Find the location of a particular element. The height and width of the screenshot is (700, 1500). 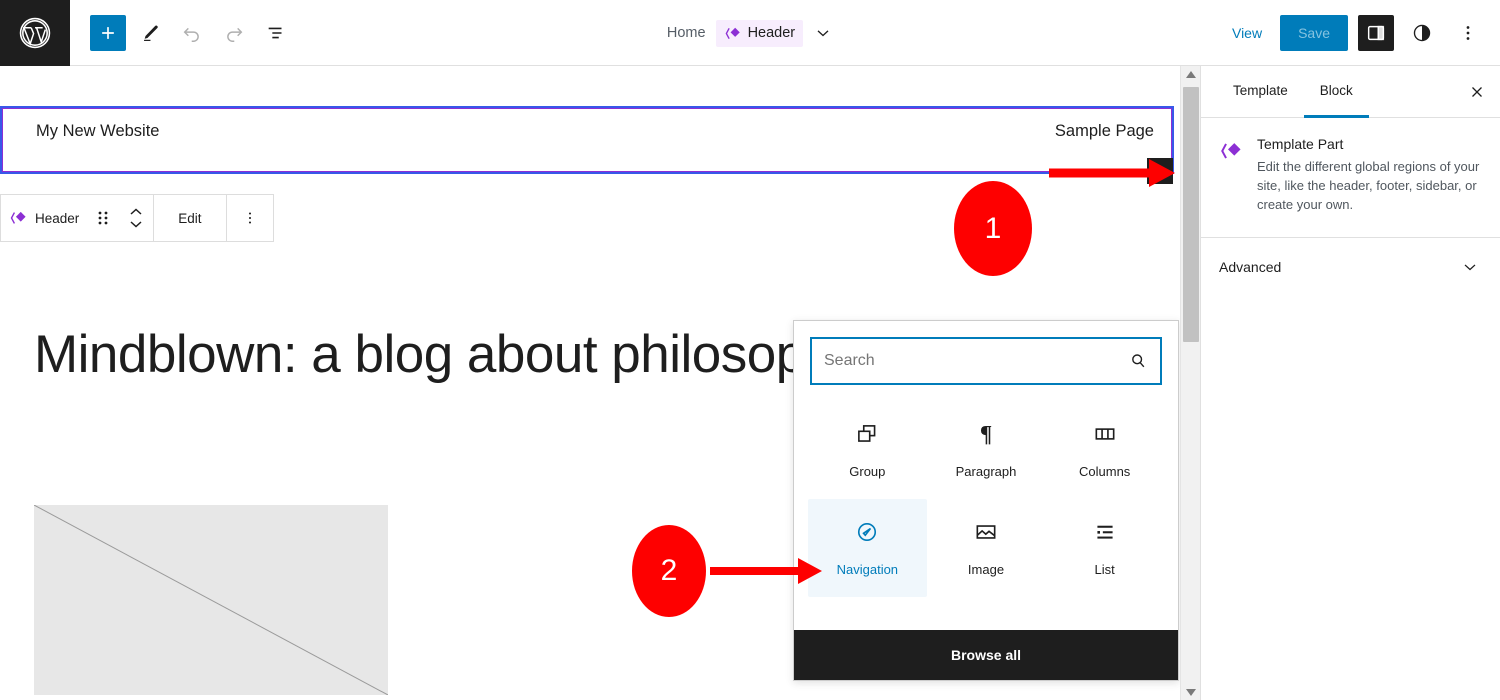

tab-block: Block is located at coordinates (1336, 92).